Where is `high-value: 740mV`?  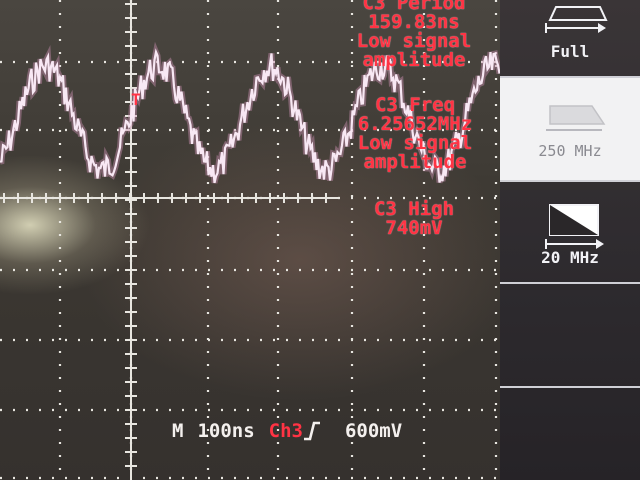 high-value: 740mV is located at coordinates (414, 228).